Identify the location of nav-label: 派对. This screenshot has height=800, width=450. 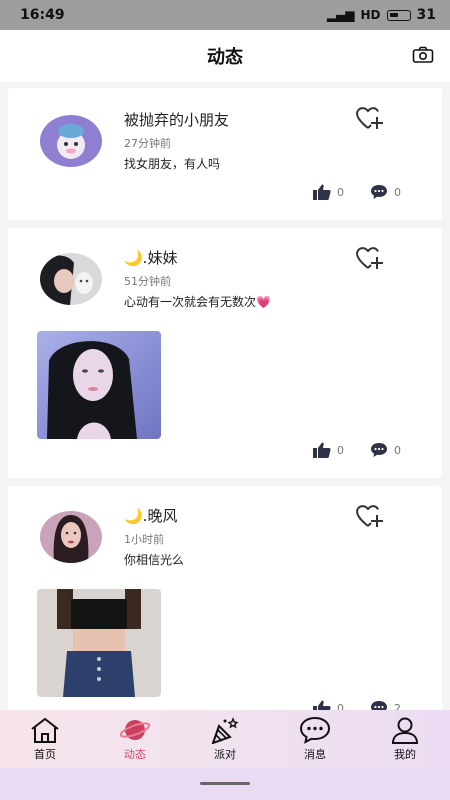
(225, 754).